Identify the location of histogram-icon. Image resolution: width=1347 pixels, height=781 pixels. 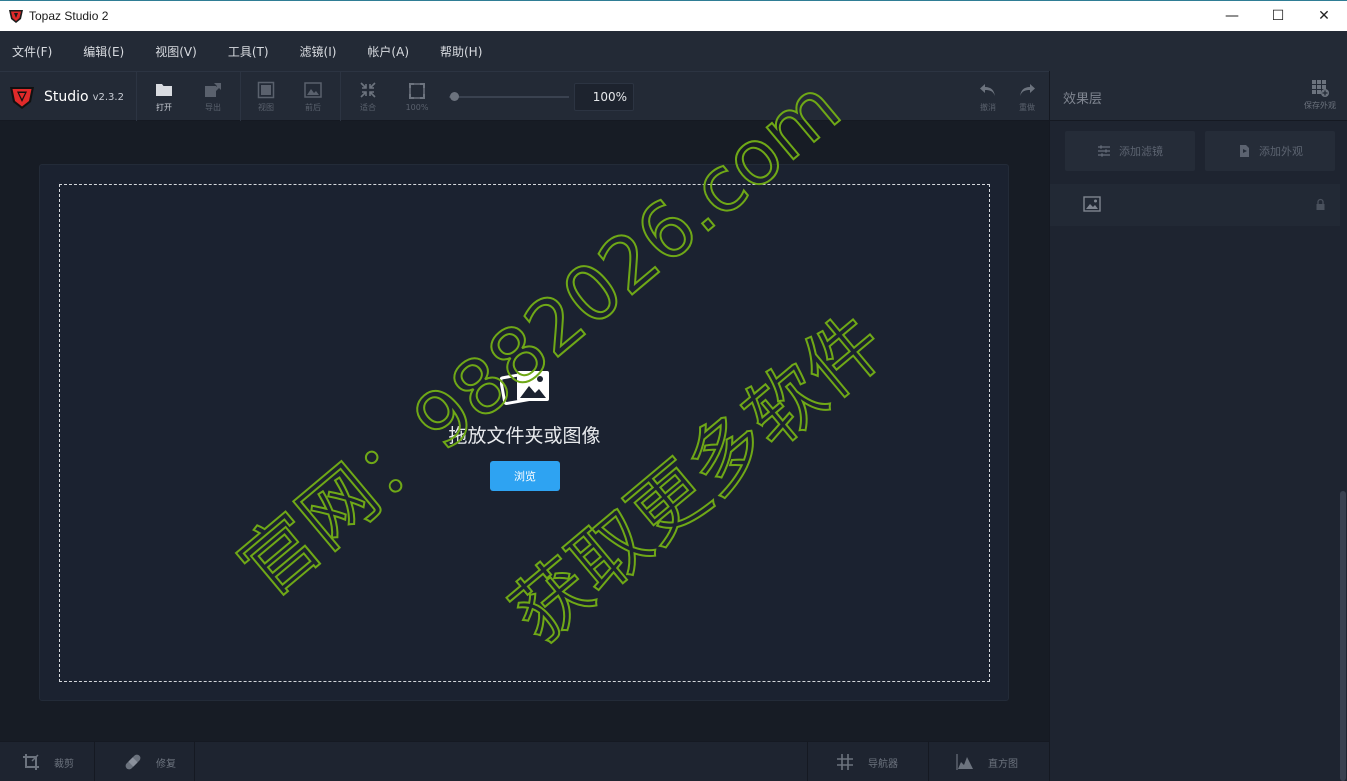
(964, 762).